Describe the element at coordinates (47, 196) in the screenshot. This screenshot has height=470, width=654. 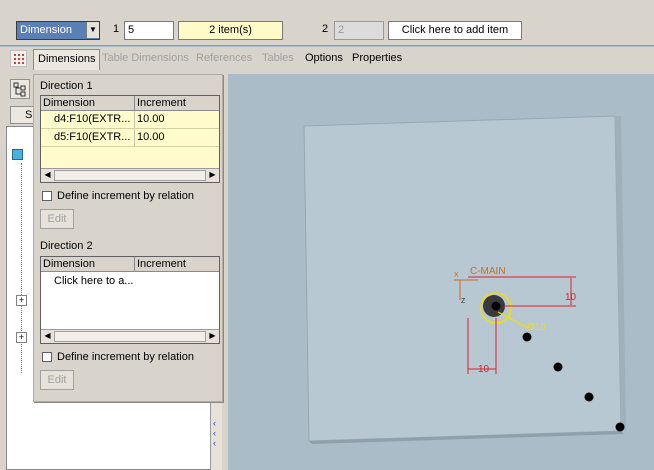
I see `direction1-relation-checkbox` at that location.